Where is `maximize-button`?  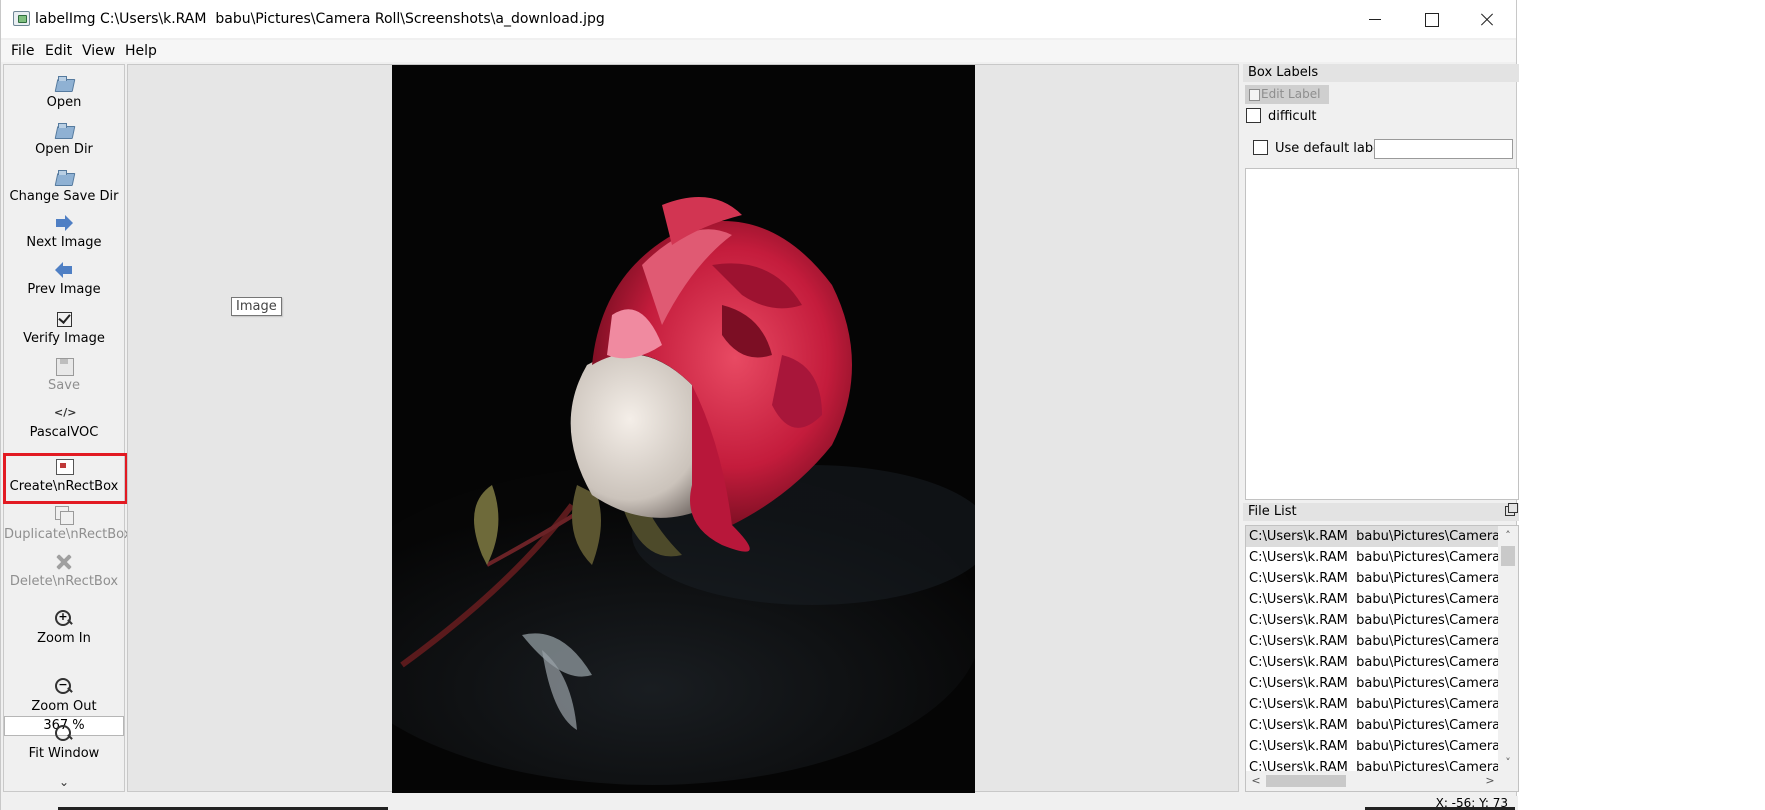
maximize-button is located at coordinates (1431, 19).